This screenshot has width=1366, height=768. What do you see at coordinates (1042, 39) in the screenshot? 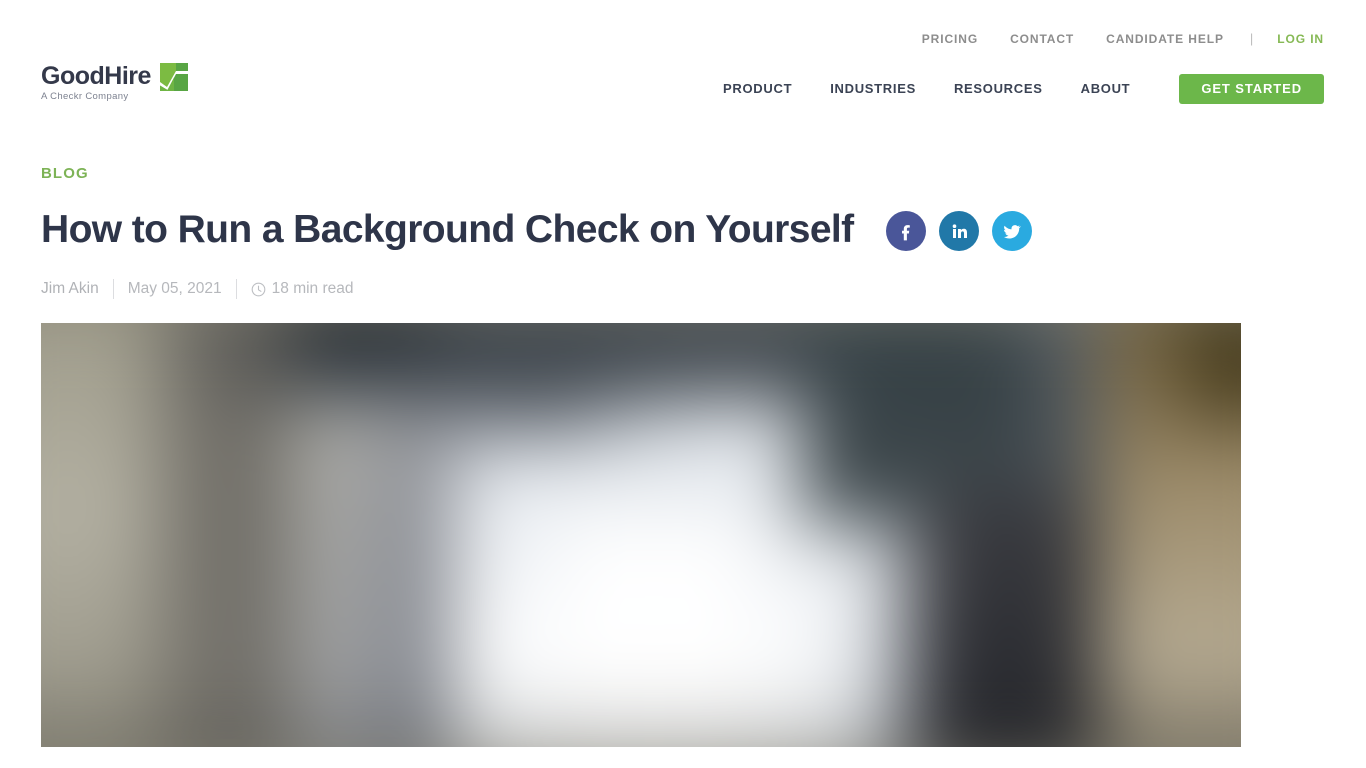
I see `utility-link-contact: CONTACT` at bounding box center [1042, 39].